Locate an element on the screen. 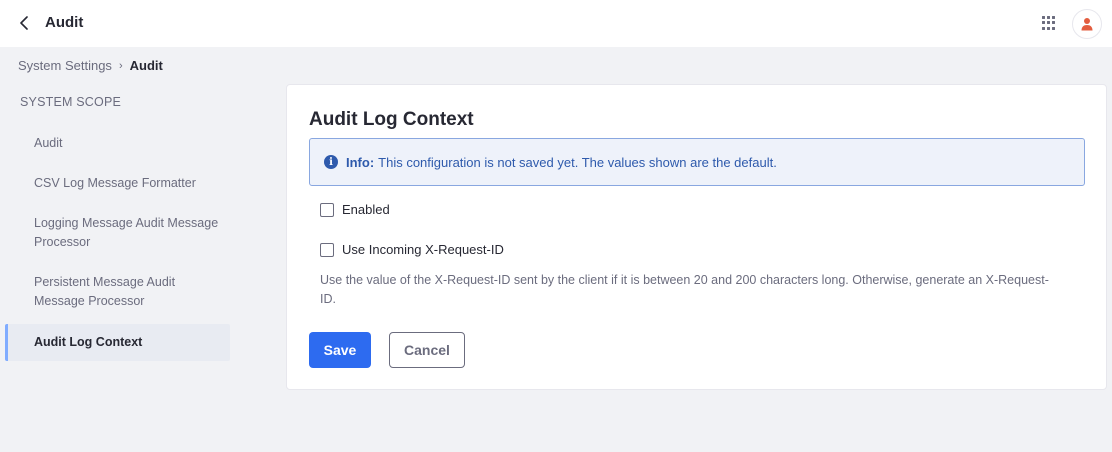 The image size is (1112, 452). applications-menu-button is located at coordinates (1049, 23).